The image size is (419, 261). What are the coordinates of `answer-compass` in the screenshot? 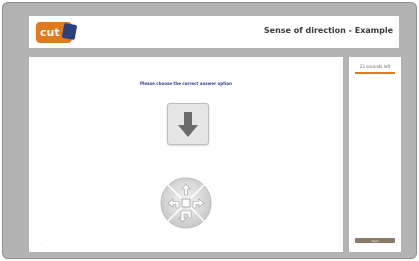 It's located at (186, 203).